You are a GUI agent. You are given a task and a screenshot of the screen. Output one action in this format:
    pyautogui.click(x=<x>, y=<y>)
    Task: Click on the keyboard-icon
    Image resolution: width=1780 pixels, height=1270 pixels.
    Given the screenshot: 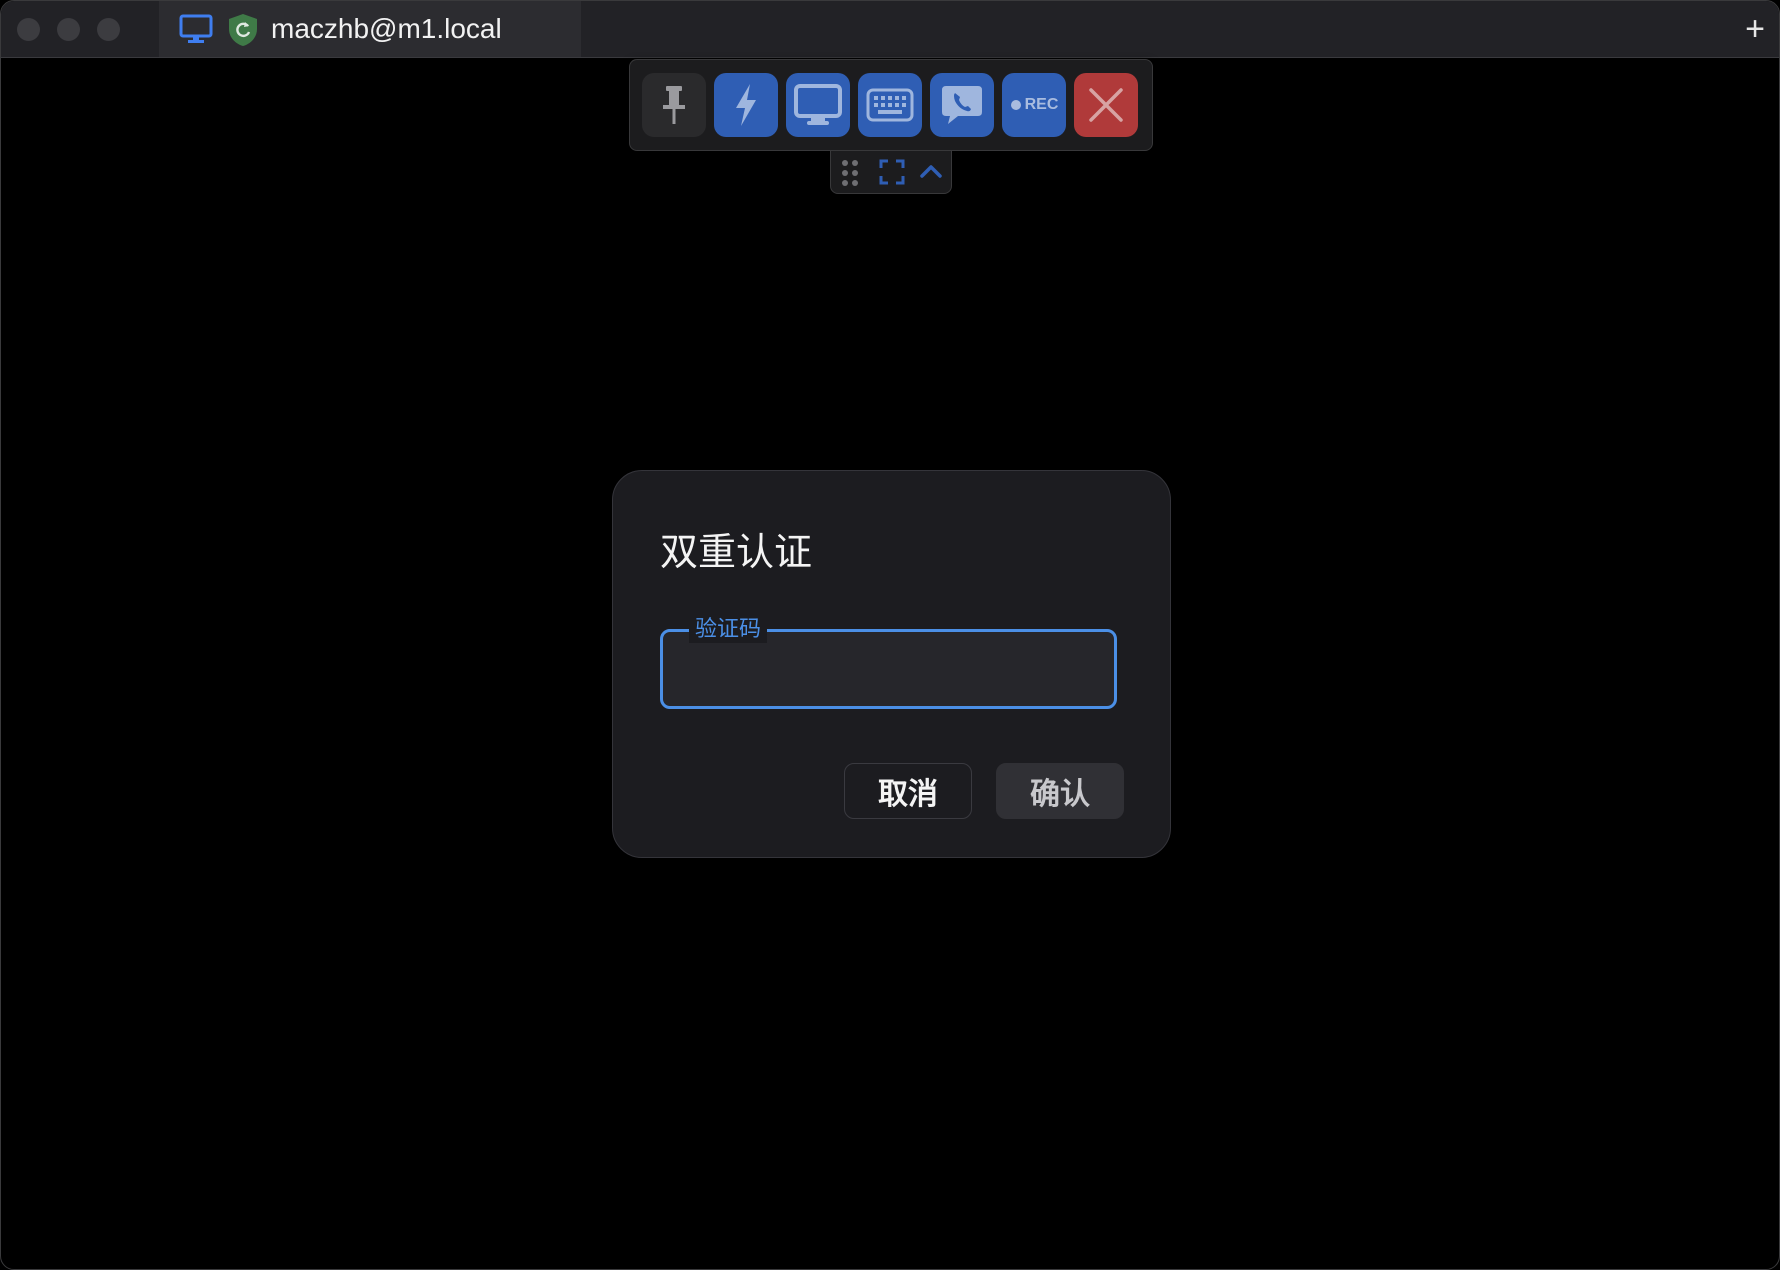 What is the action you would take?
    pyautogui.click(x=890, y=105)
    